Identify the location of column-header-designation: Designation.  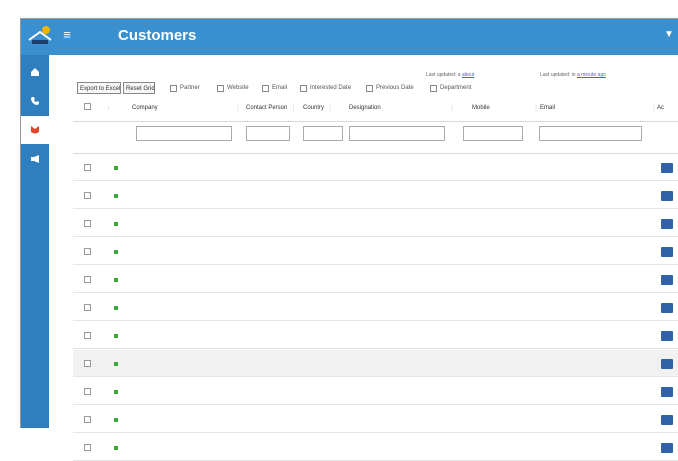
(365, 108).